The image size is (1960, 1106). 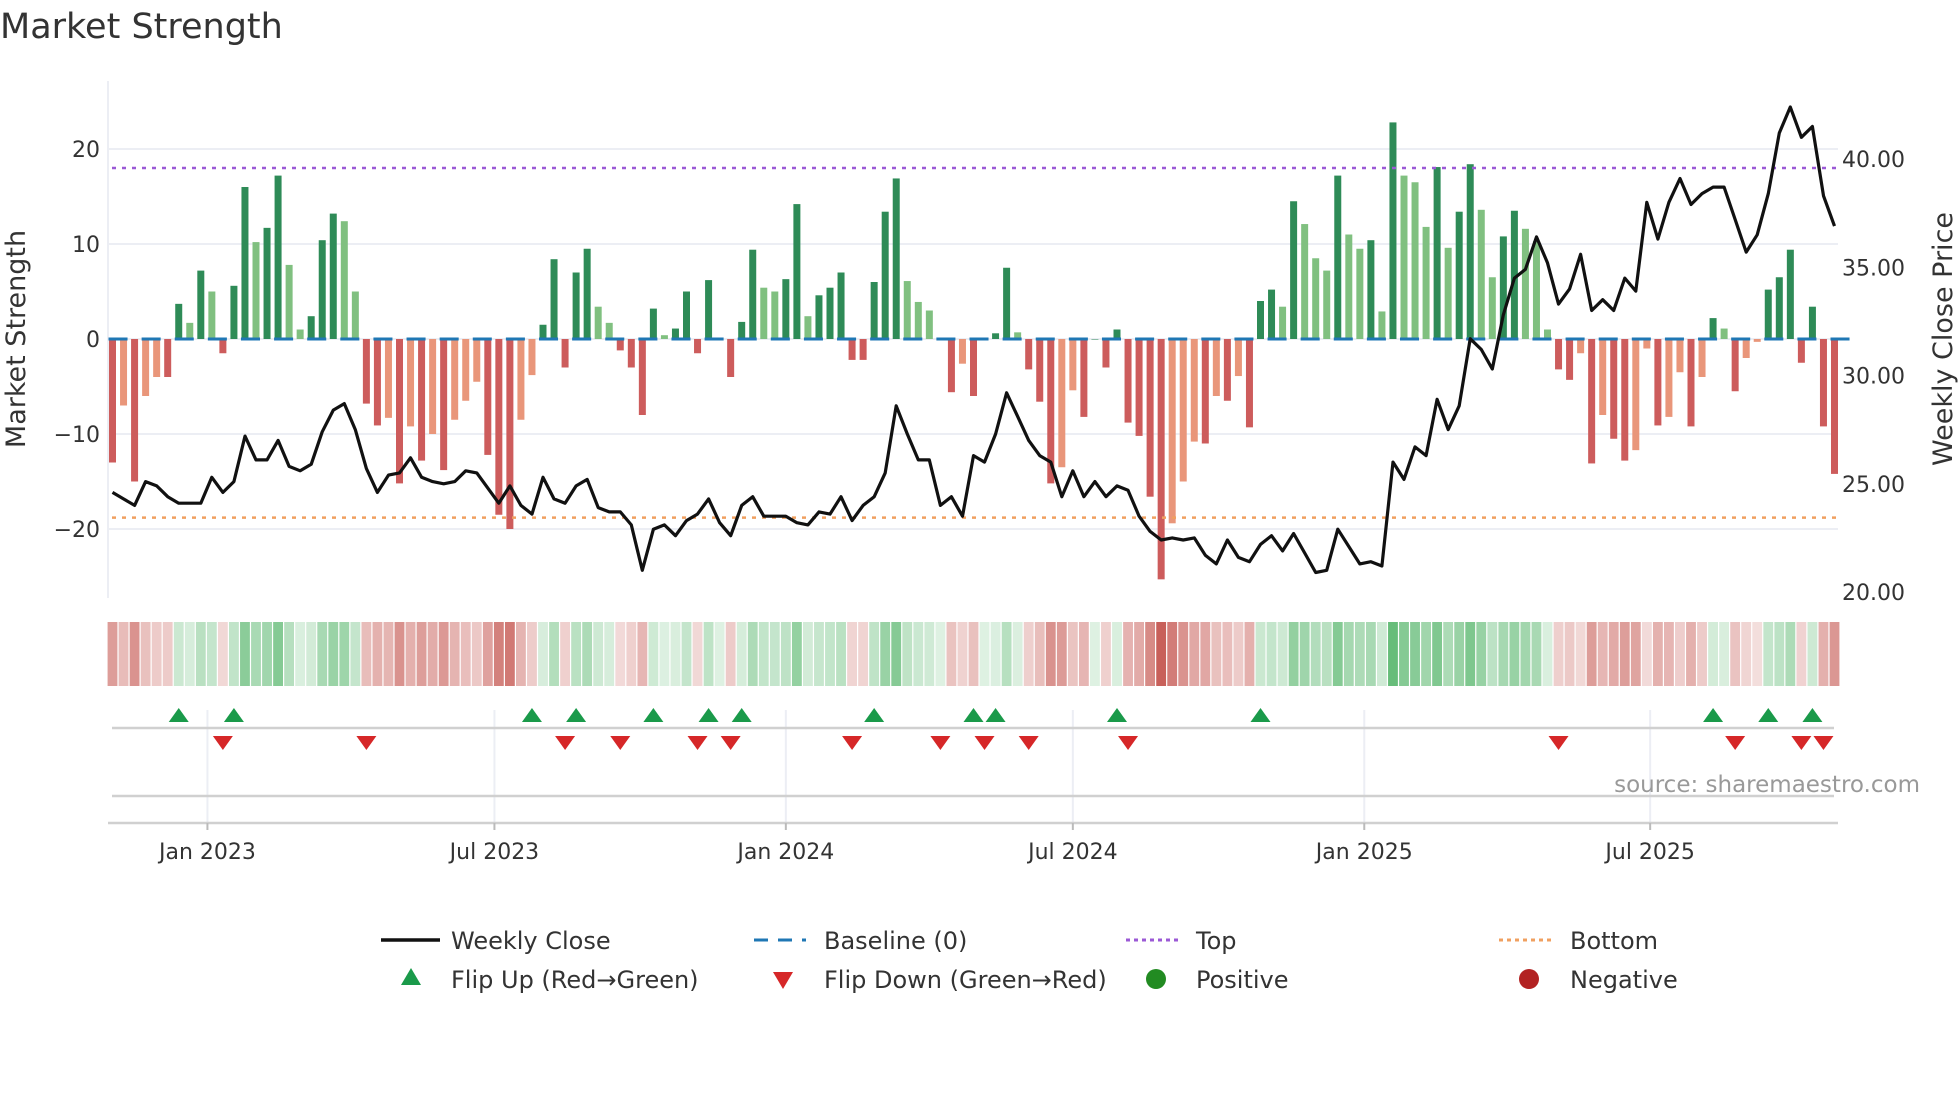 What do you see at coordinates (575, 980) in the screenshot?
I see `legend-label: Flip Up (Red→Green)` at bounding box center [575, 980].